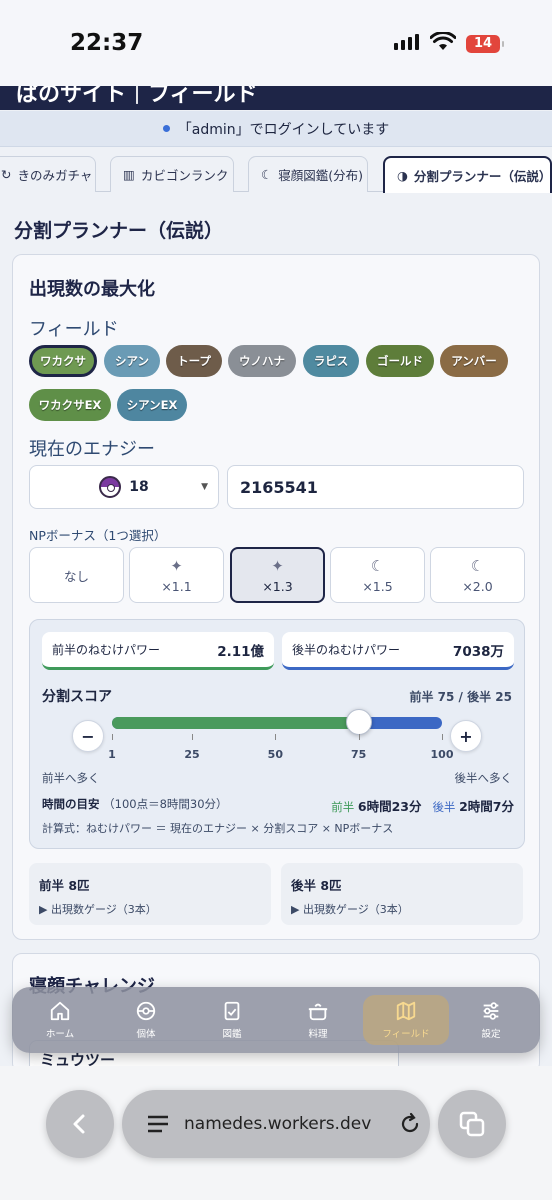 The width and height of the screenshot is (552, 1200). Describe the element at coordinates (166, 128) in the screenshot. I see `login-dot-icon` at that location.